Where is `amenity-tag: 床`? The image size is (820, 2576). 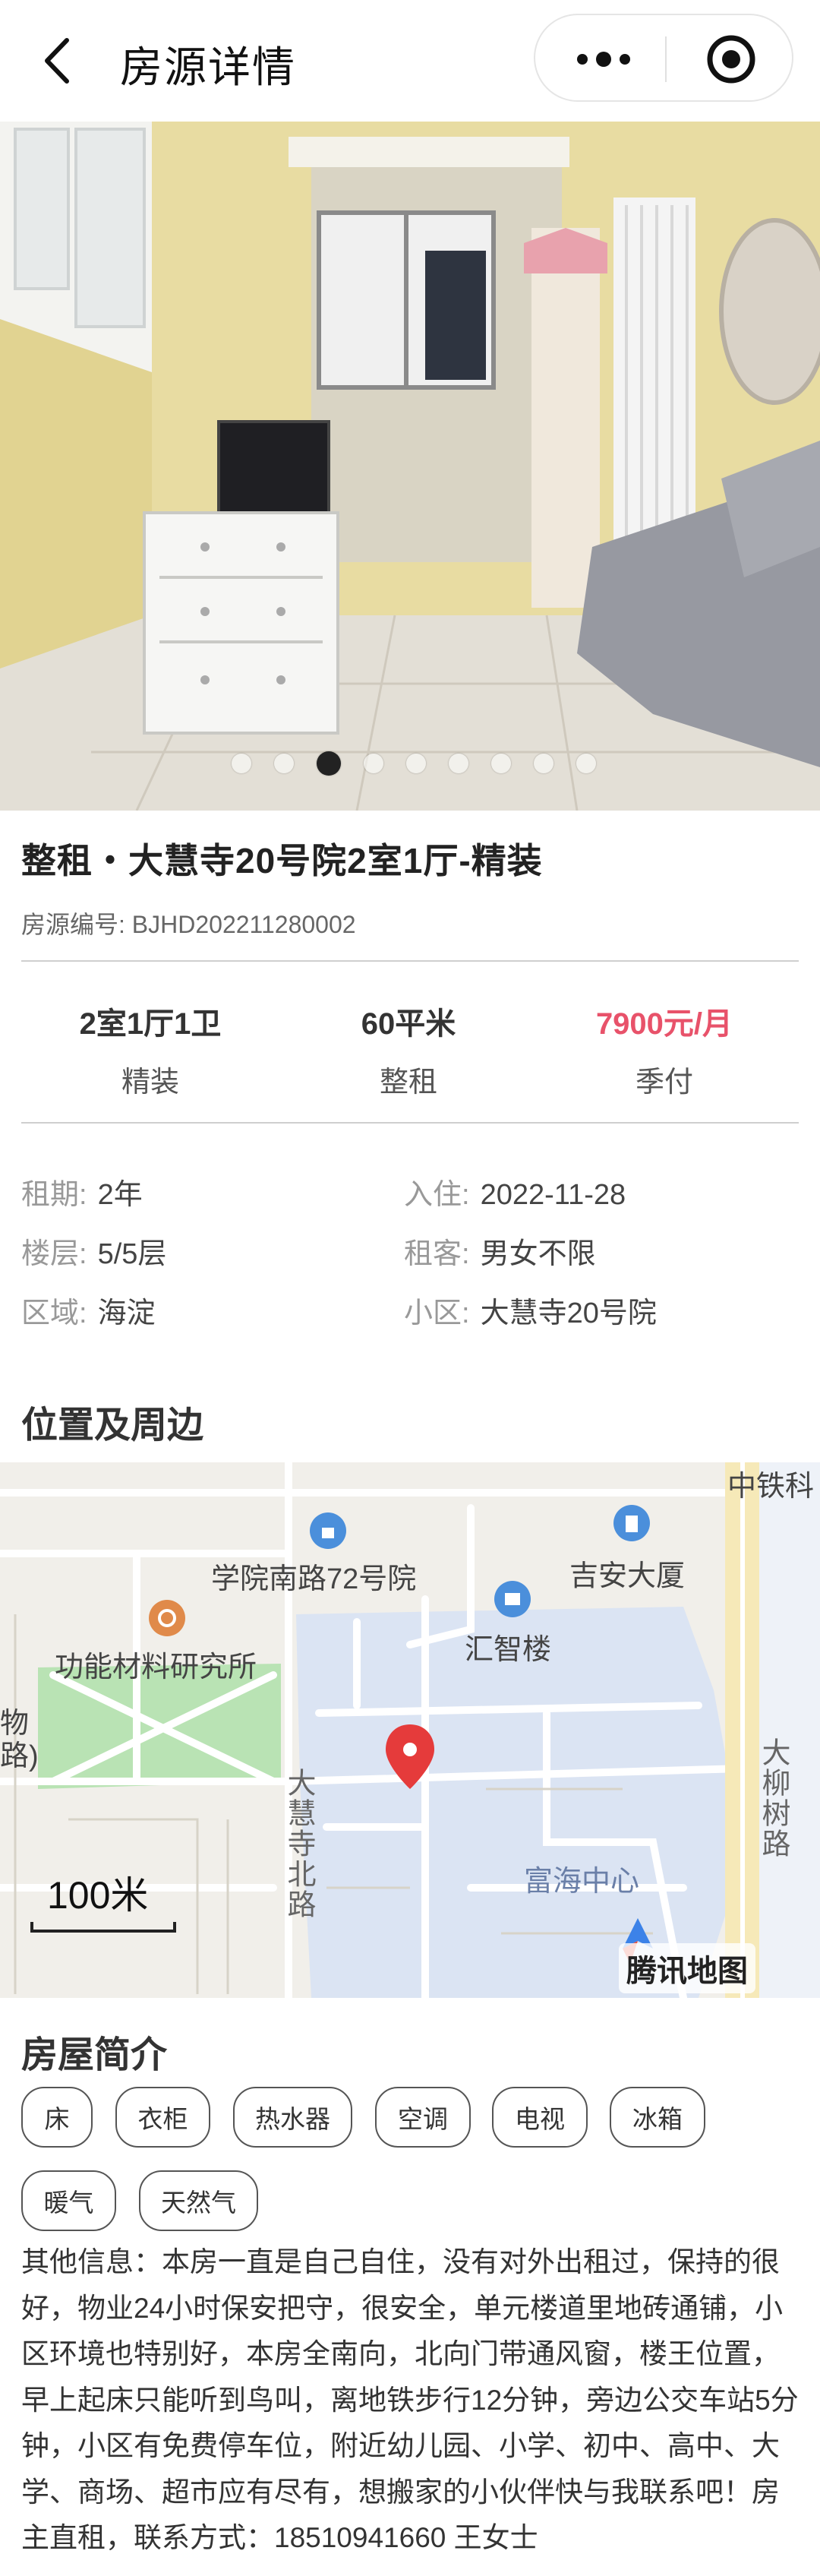 amenity-tag: 床 is located at coordinates (57, 2117).